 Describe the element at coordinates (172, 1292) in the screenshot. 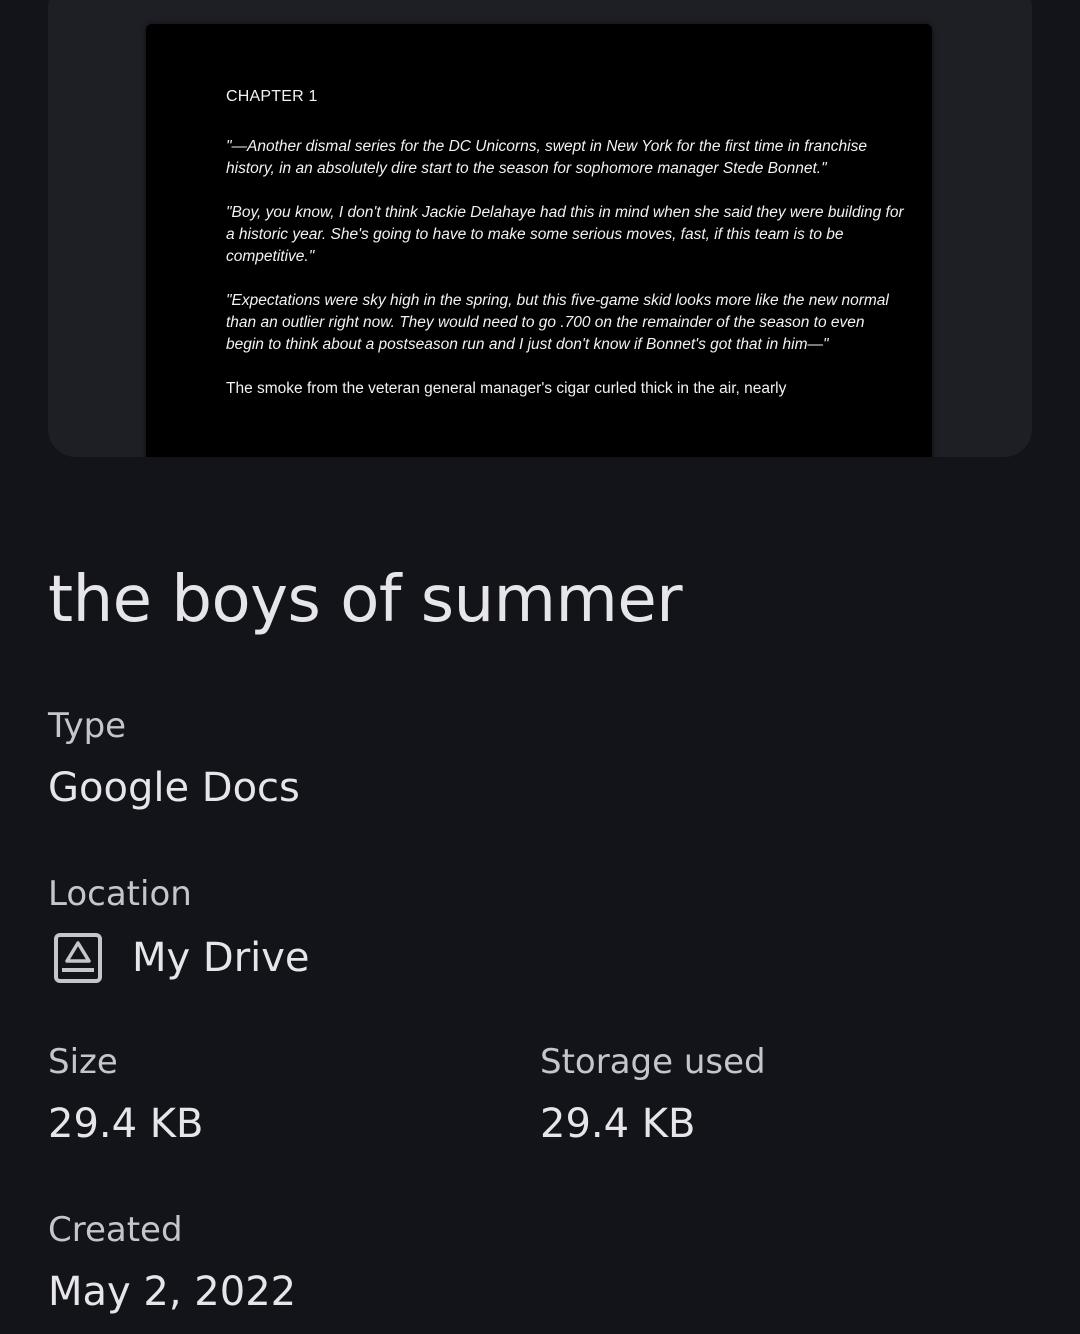

I see `created-value: May 2, 2022` at that location.